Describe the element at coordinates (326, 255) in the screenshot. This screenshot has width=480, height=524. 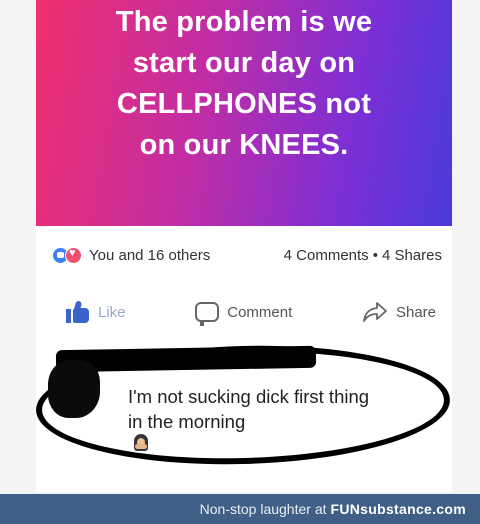
I see `comments-count-link: 4 Comments` at that location.